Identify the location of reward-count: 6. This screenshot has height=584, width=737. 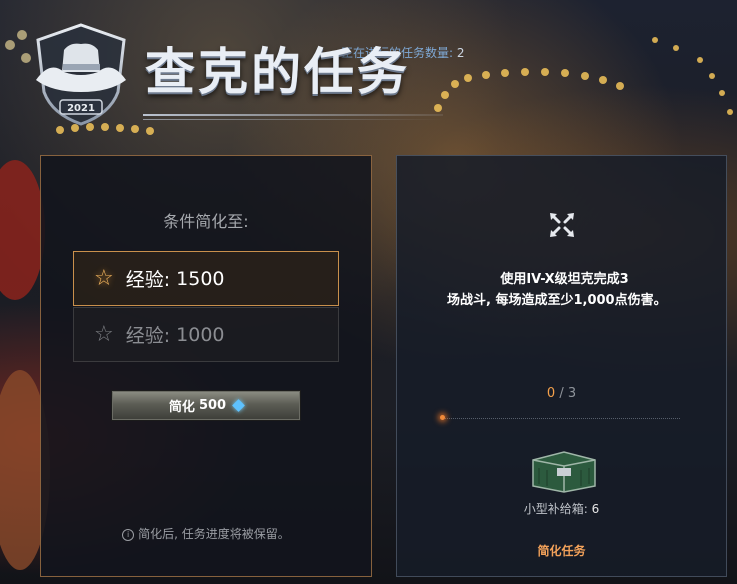
(595, 509).